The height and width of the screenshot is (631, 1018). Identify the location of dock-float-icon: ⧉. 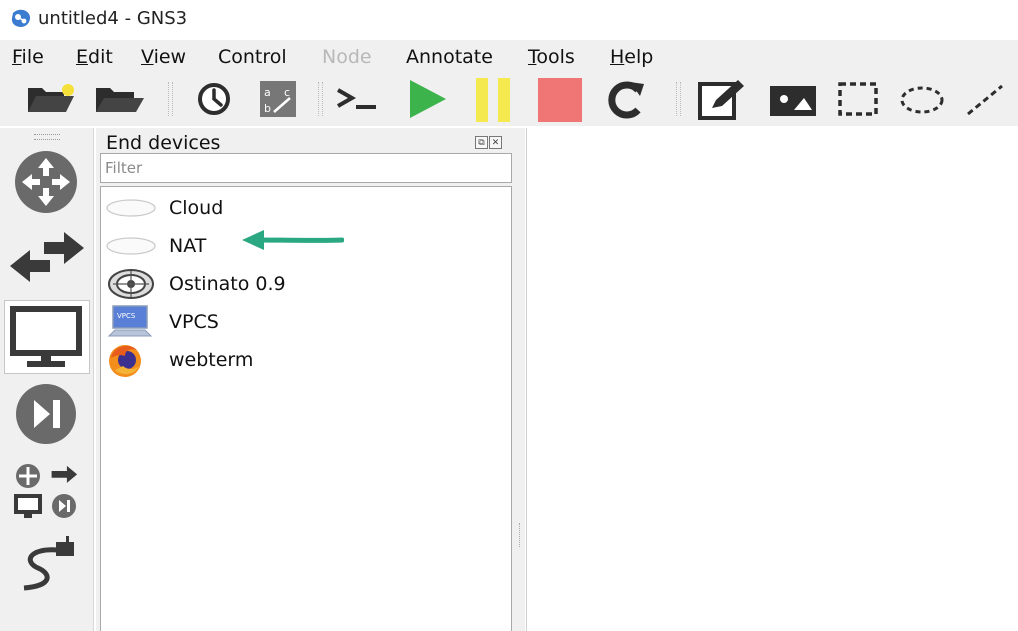
(481, 142).